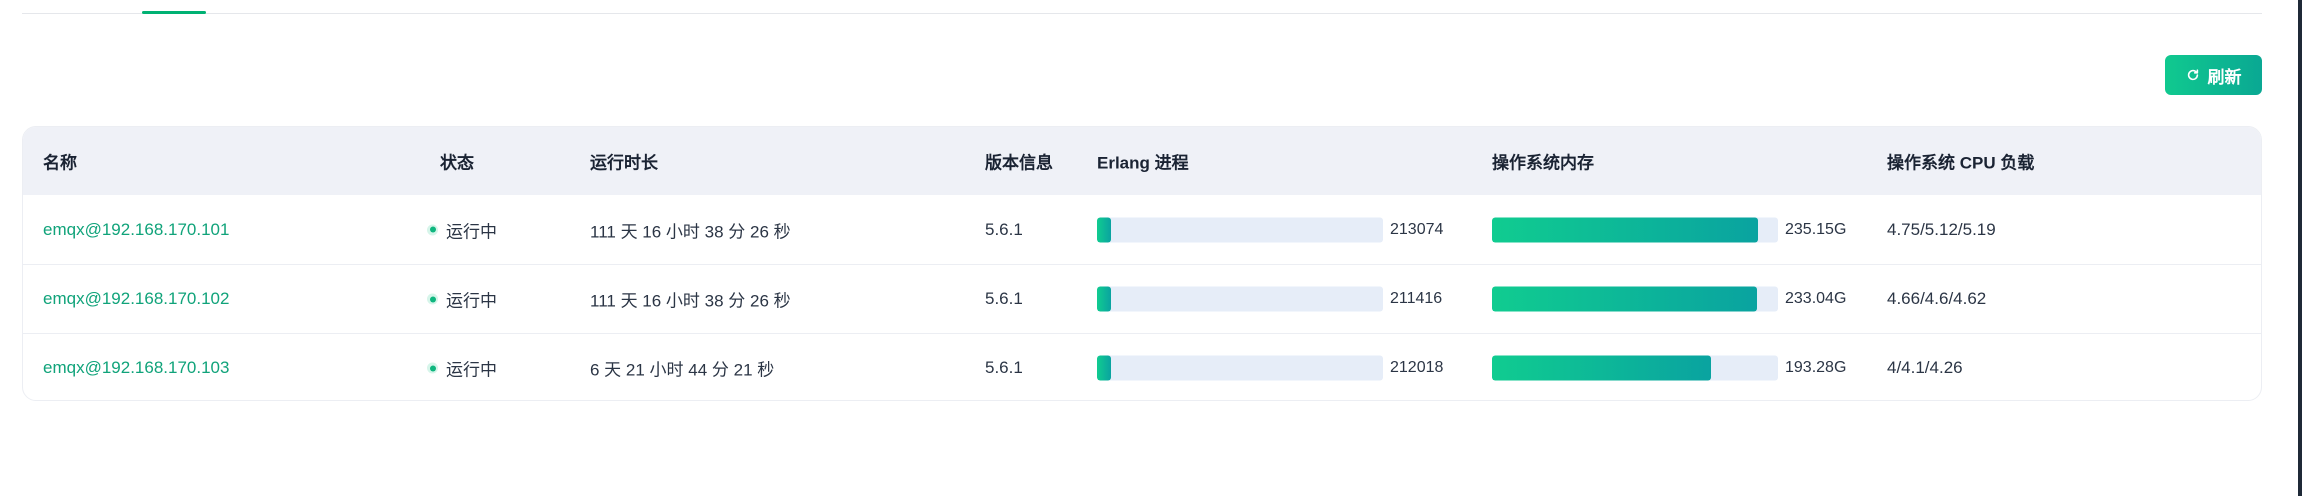 The height and width of the screenshot is (496, 2302). I want to click on header-erlang: Erlang 进程, so click(1143, 163).